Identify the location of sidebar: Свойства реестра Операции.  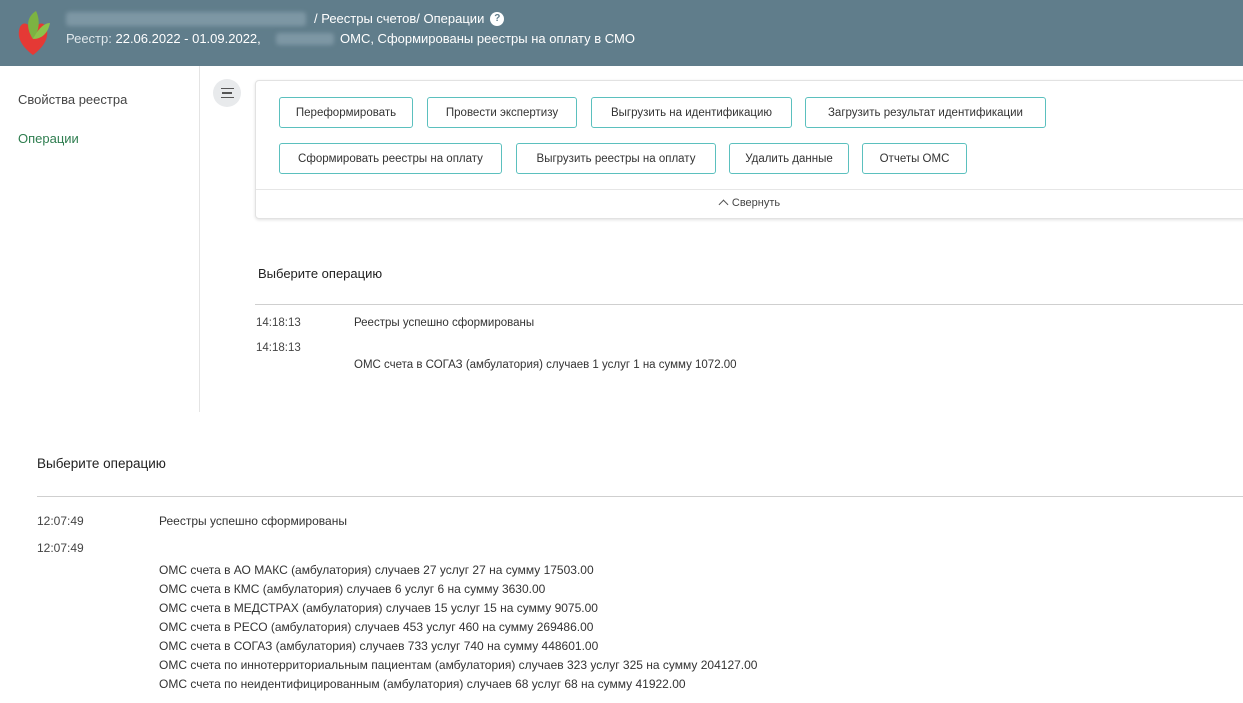
(100, 239).